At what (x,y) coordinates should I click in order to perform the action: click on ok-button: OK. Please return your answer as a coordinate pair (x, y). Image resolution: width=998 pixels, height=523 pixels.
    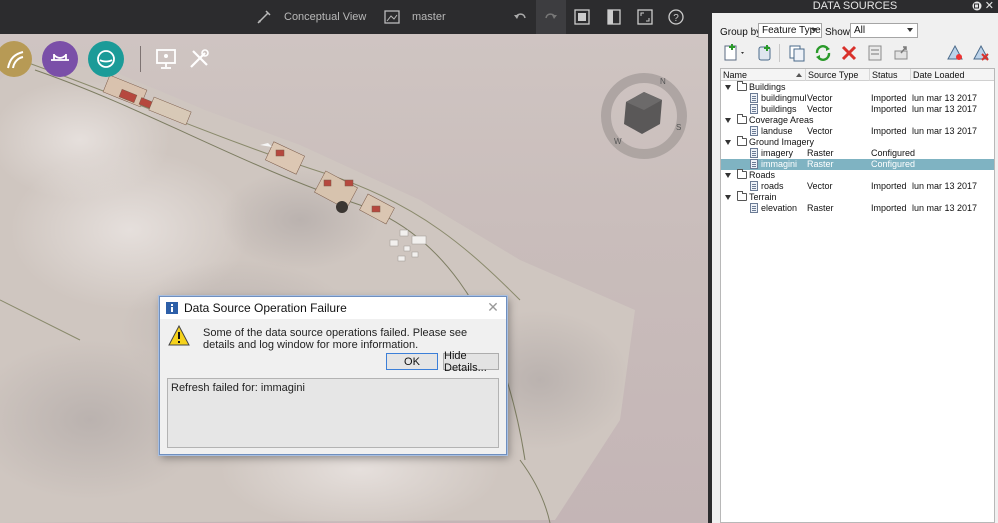
    Looking at the image, I should click on (412, 361).